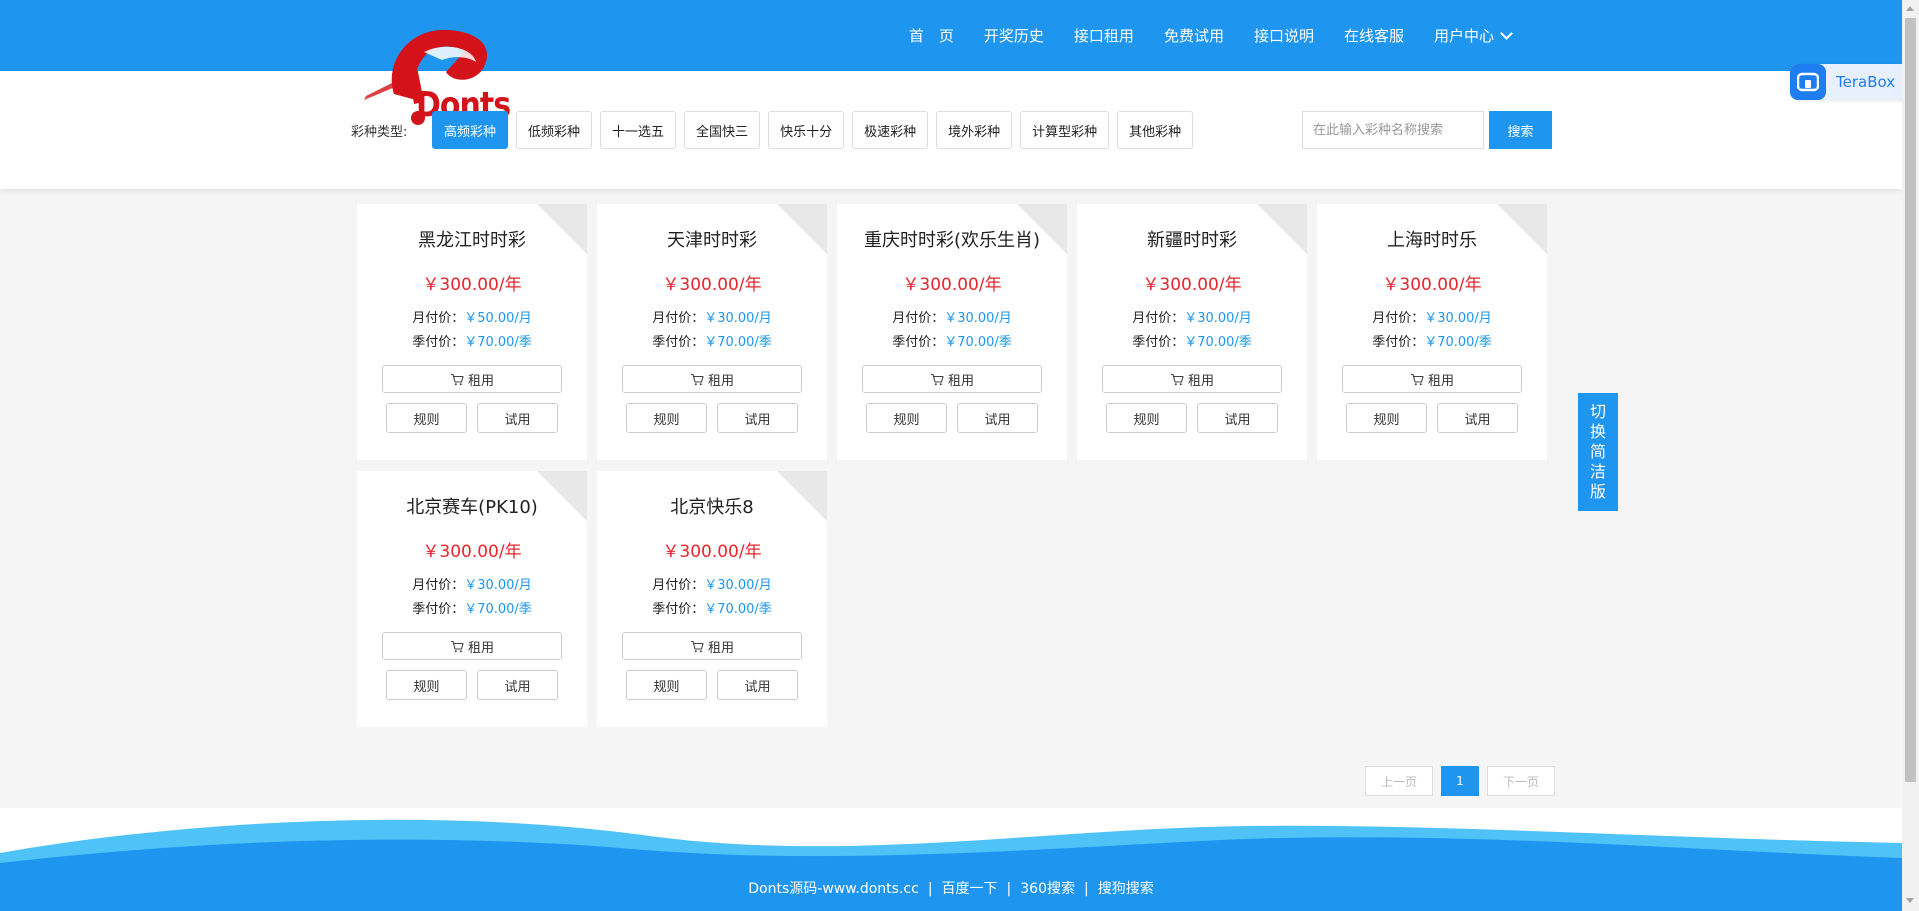  What do you see at coordinates (1014, 35) in the screenshot?
I see `nav-item-draw-history: 开奖历史` at bounding box center [1014, 35].